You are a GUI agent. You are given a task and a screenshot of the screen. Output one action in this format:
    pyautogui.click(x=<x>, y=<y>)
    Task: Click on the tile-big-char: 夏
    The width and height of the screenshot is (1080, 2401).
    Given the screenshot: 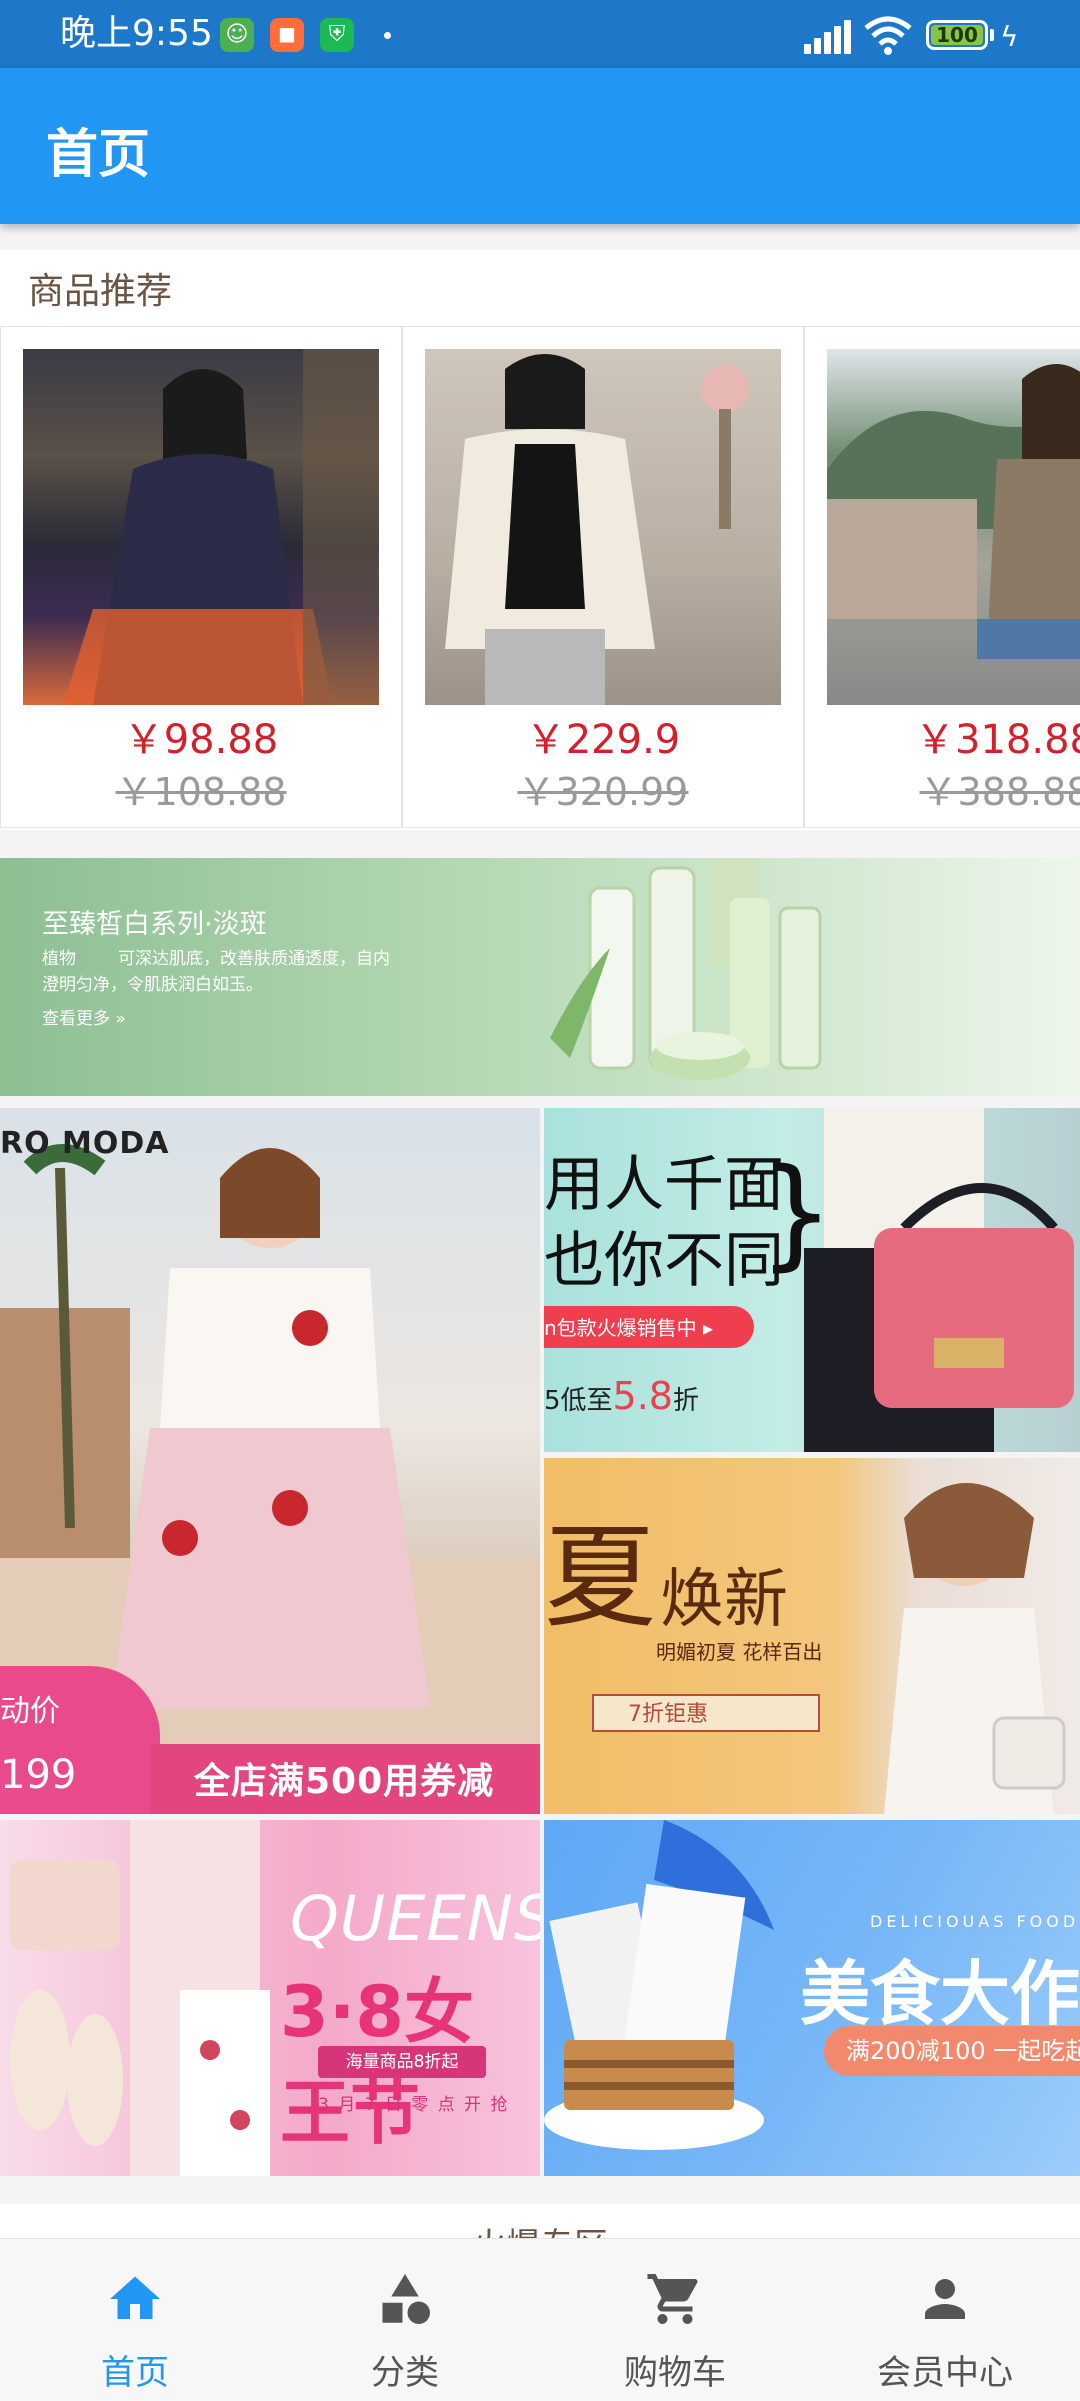 What is the action you would take?
    pyautogui.click(x=600, y=1578)
    